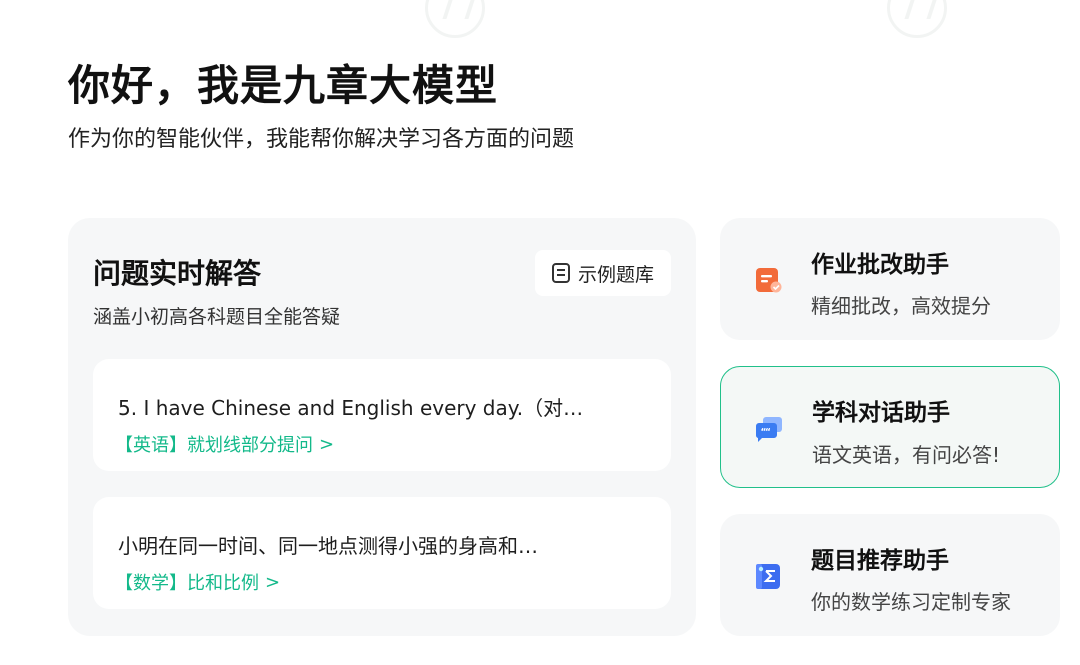 The width and height of the screenshot is (1080, 665). Describe the element at coordinates (880, 265) in the screenshot. I see `tool-title: 作业批改助手` at that location.